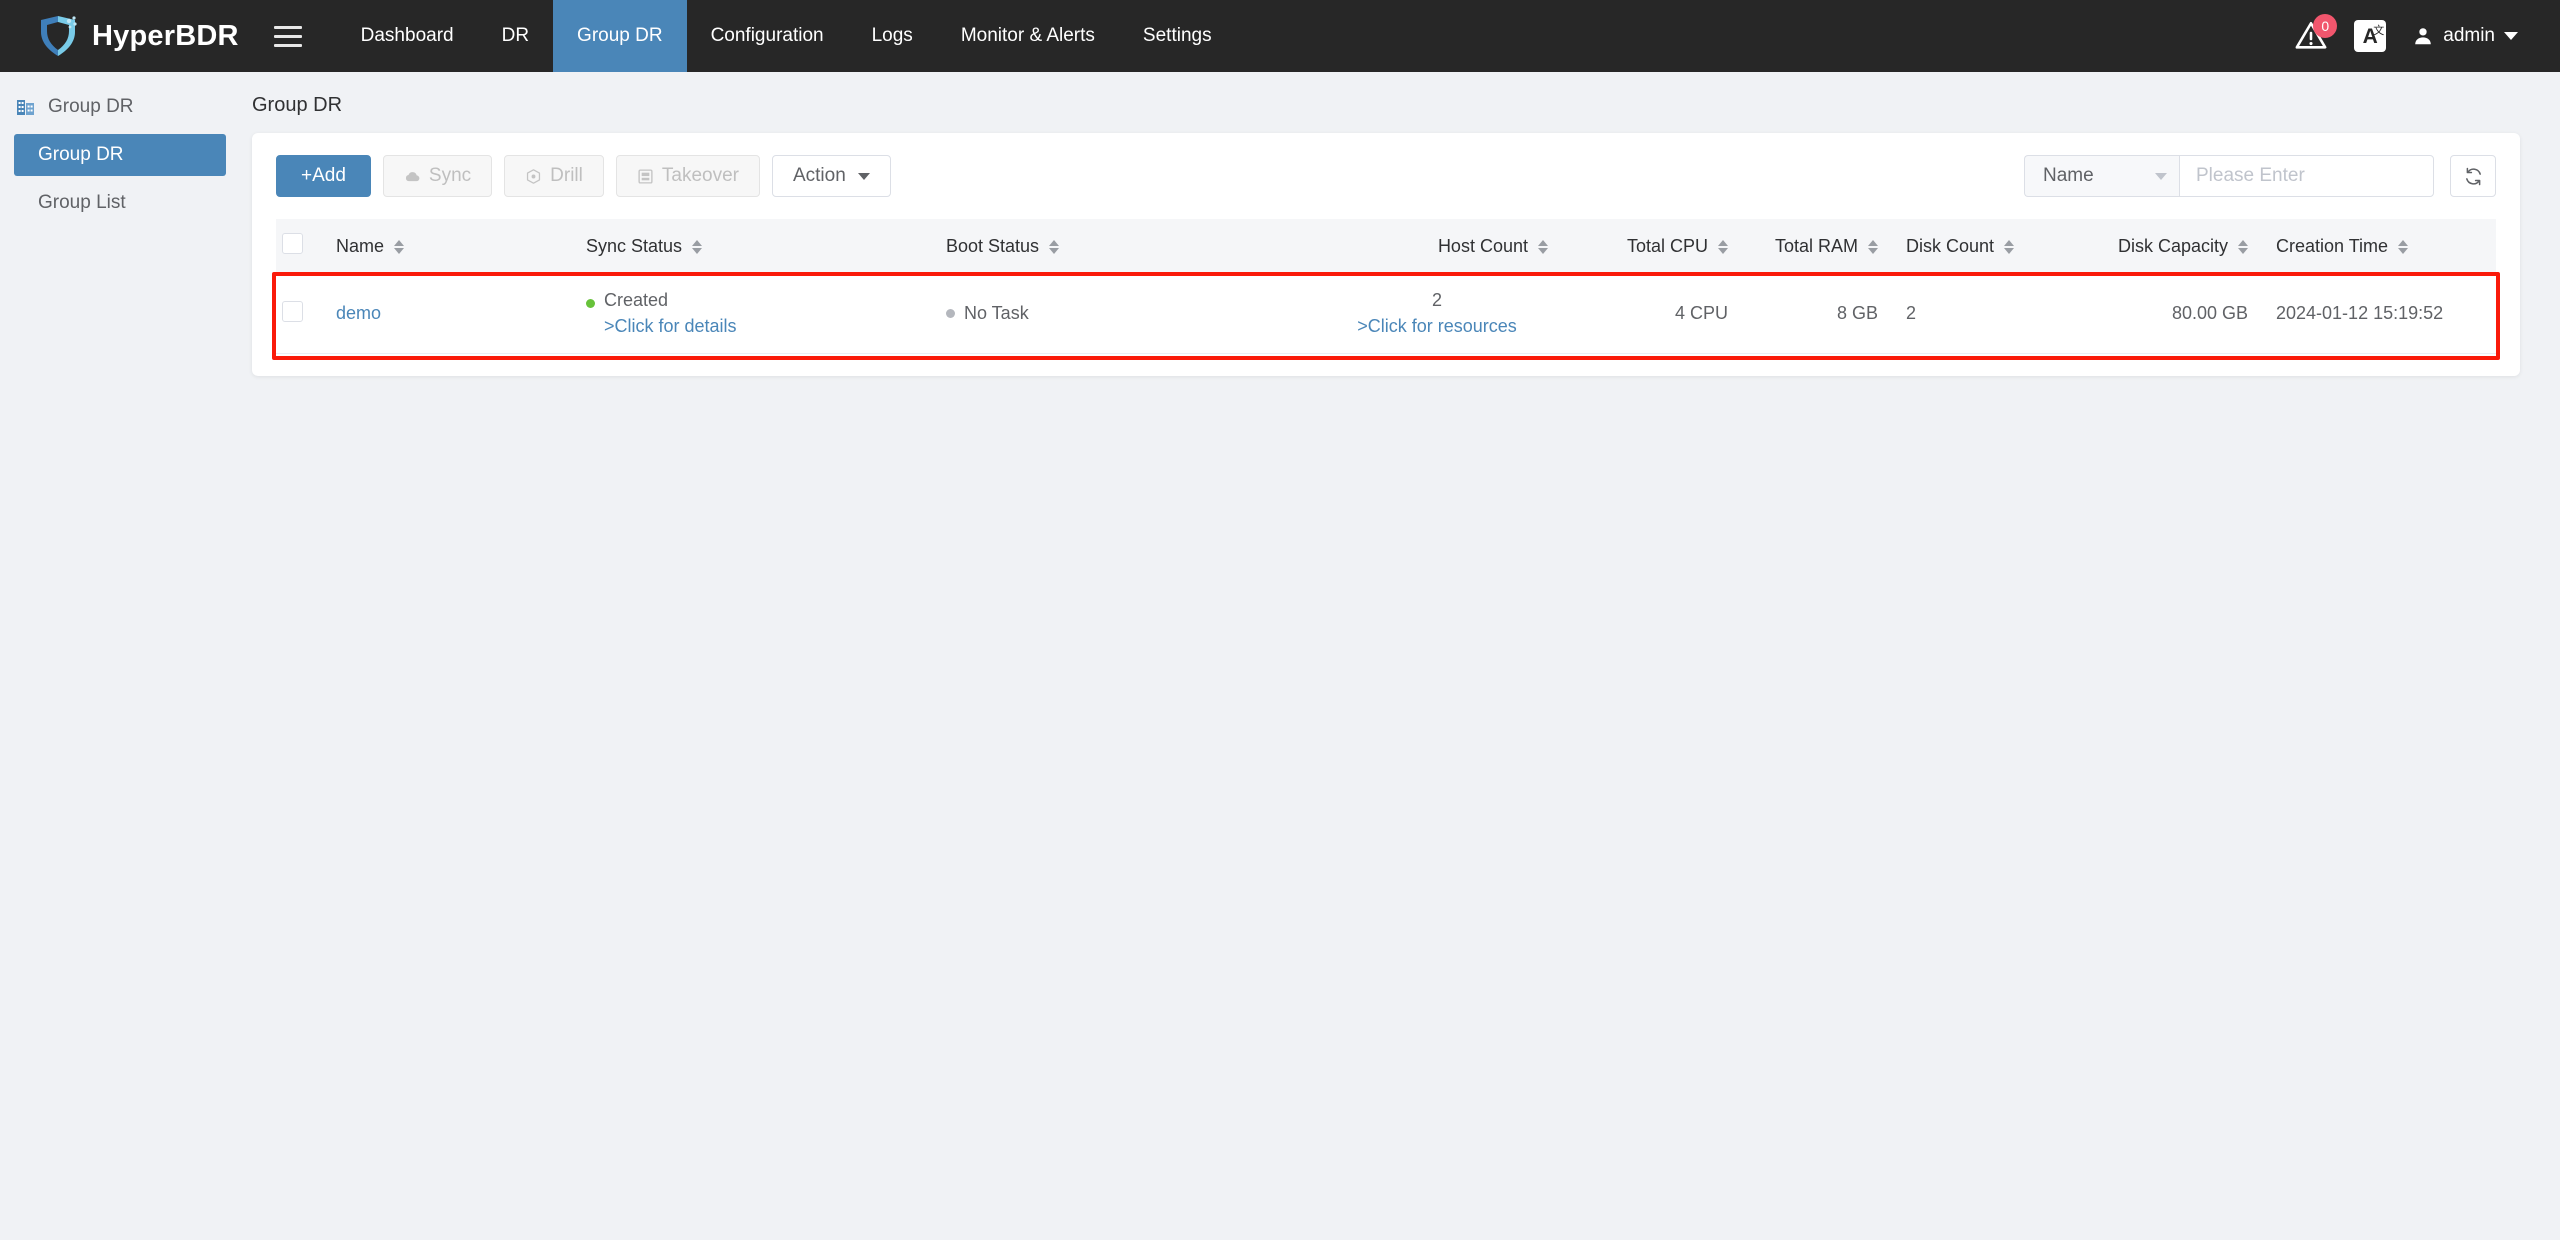  Describe the element at coordinates (91, 106) in the screenshot. I see `sidebar-group-title: Group DR` at that location.